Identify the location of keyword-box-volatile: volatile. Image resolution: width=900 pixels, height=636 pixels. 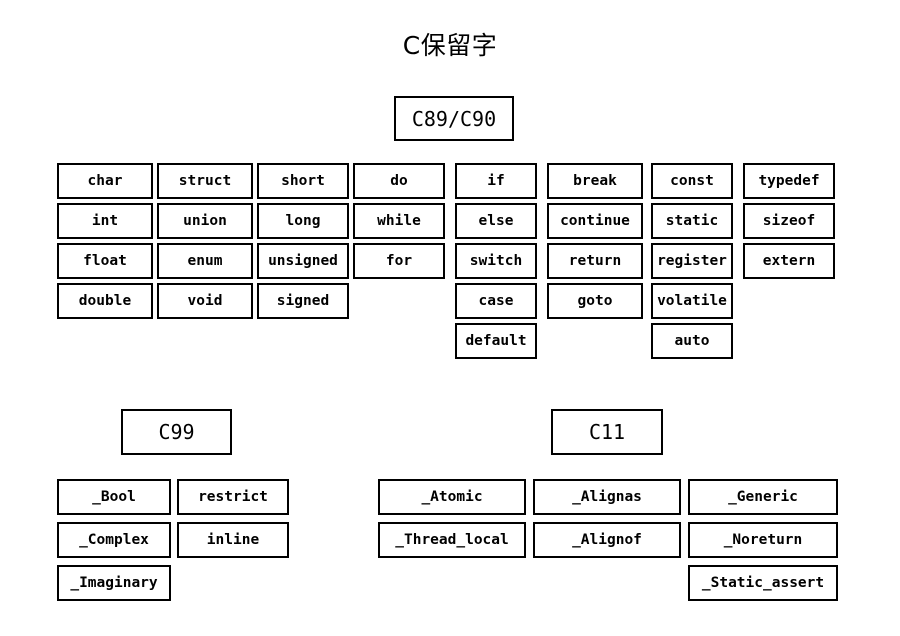
(692, 301).